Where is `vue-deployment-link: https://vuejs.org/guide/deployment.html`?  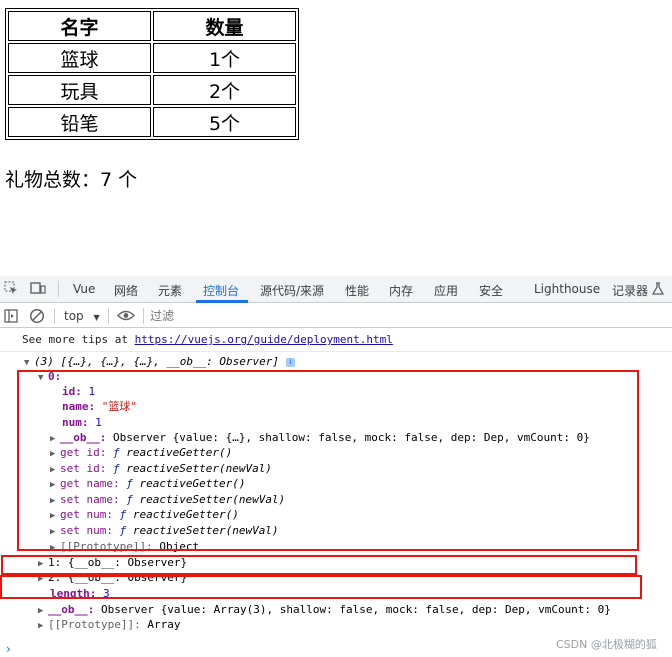 vue-deployment-link: https://vuejs.org/guide/deployment.html is located at coordinates (264, 339).